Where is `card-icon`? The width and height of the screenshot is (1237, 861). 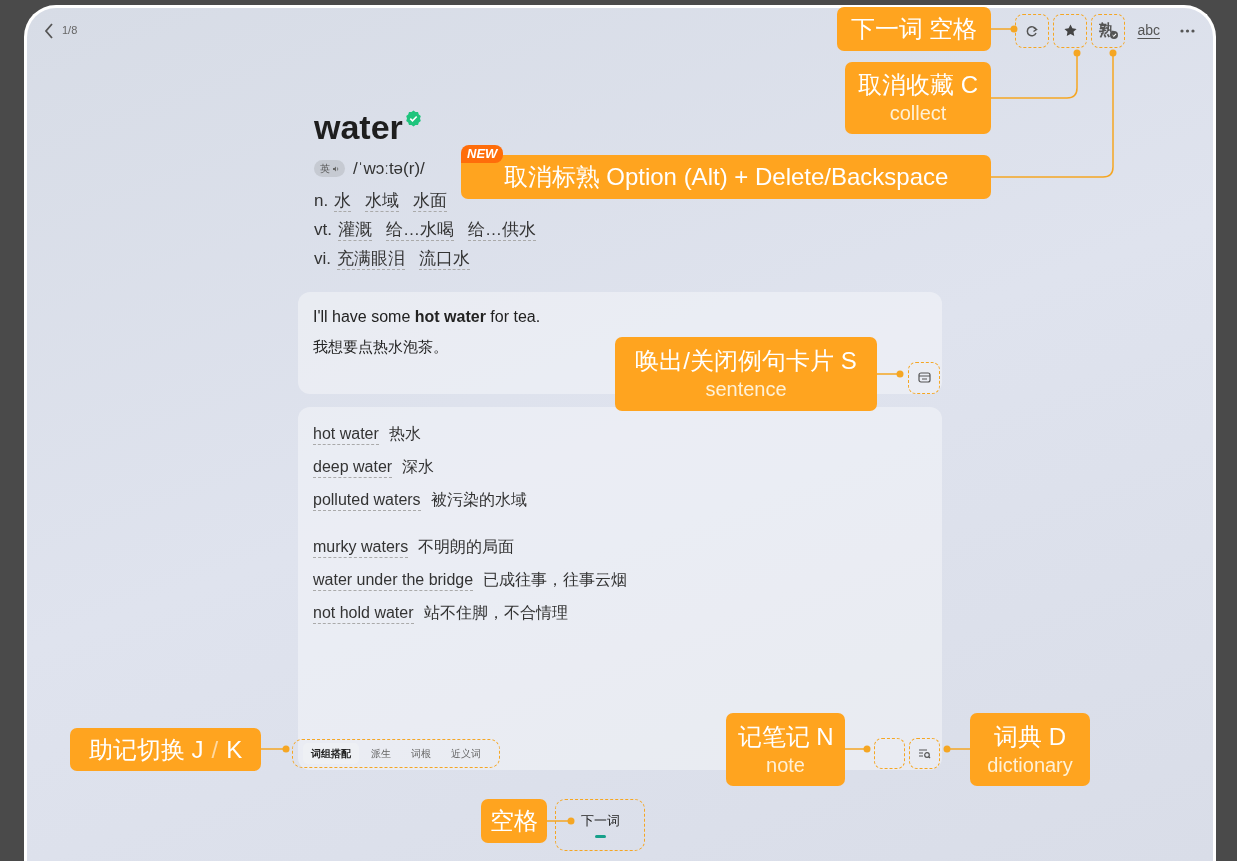
card-icon is located at coordinates (924, 377).